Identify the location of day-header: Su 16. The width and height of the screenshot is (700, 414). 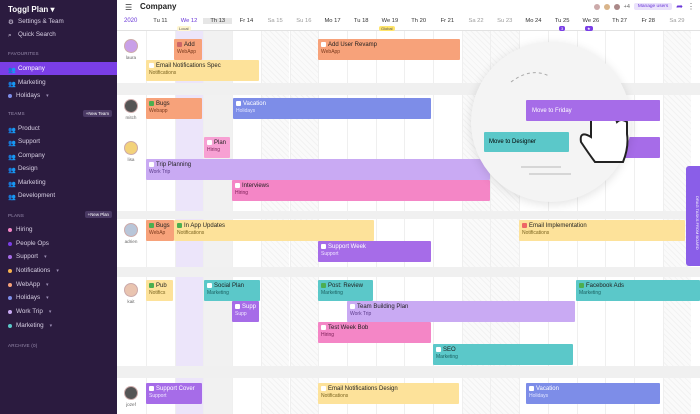
(304, 21).